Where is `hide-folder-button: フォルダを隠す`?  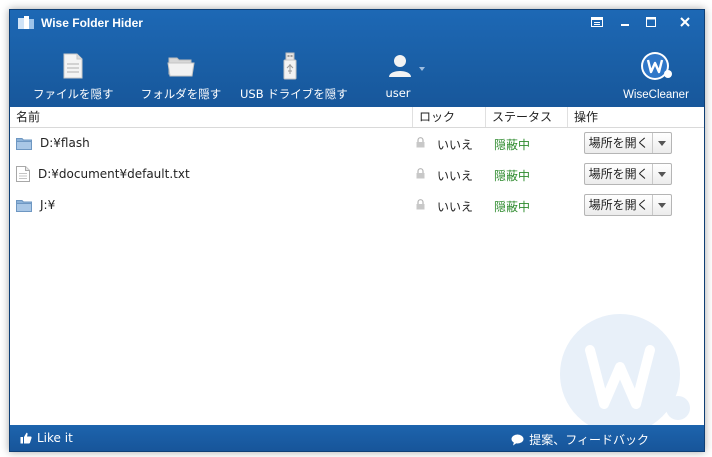 hide-folder-button: フォルダを隠す is located at coordinates (181, 75).